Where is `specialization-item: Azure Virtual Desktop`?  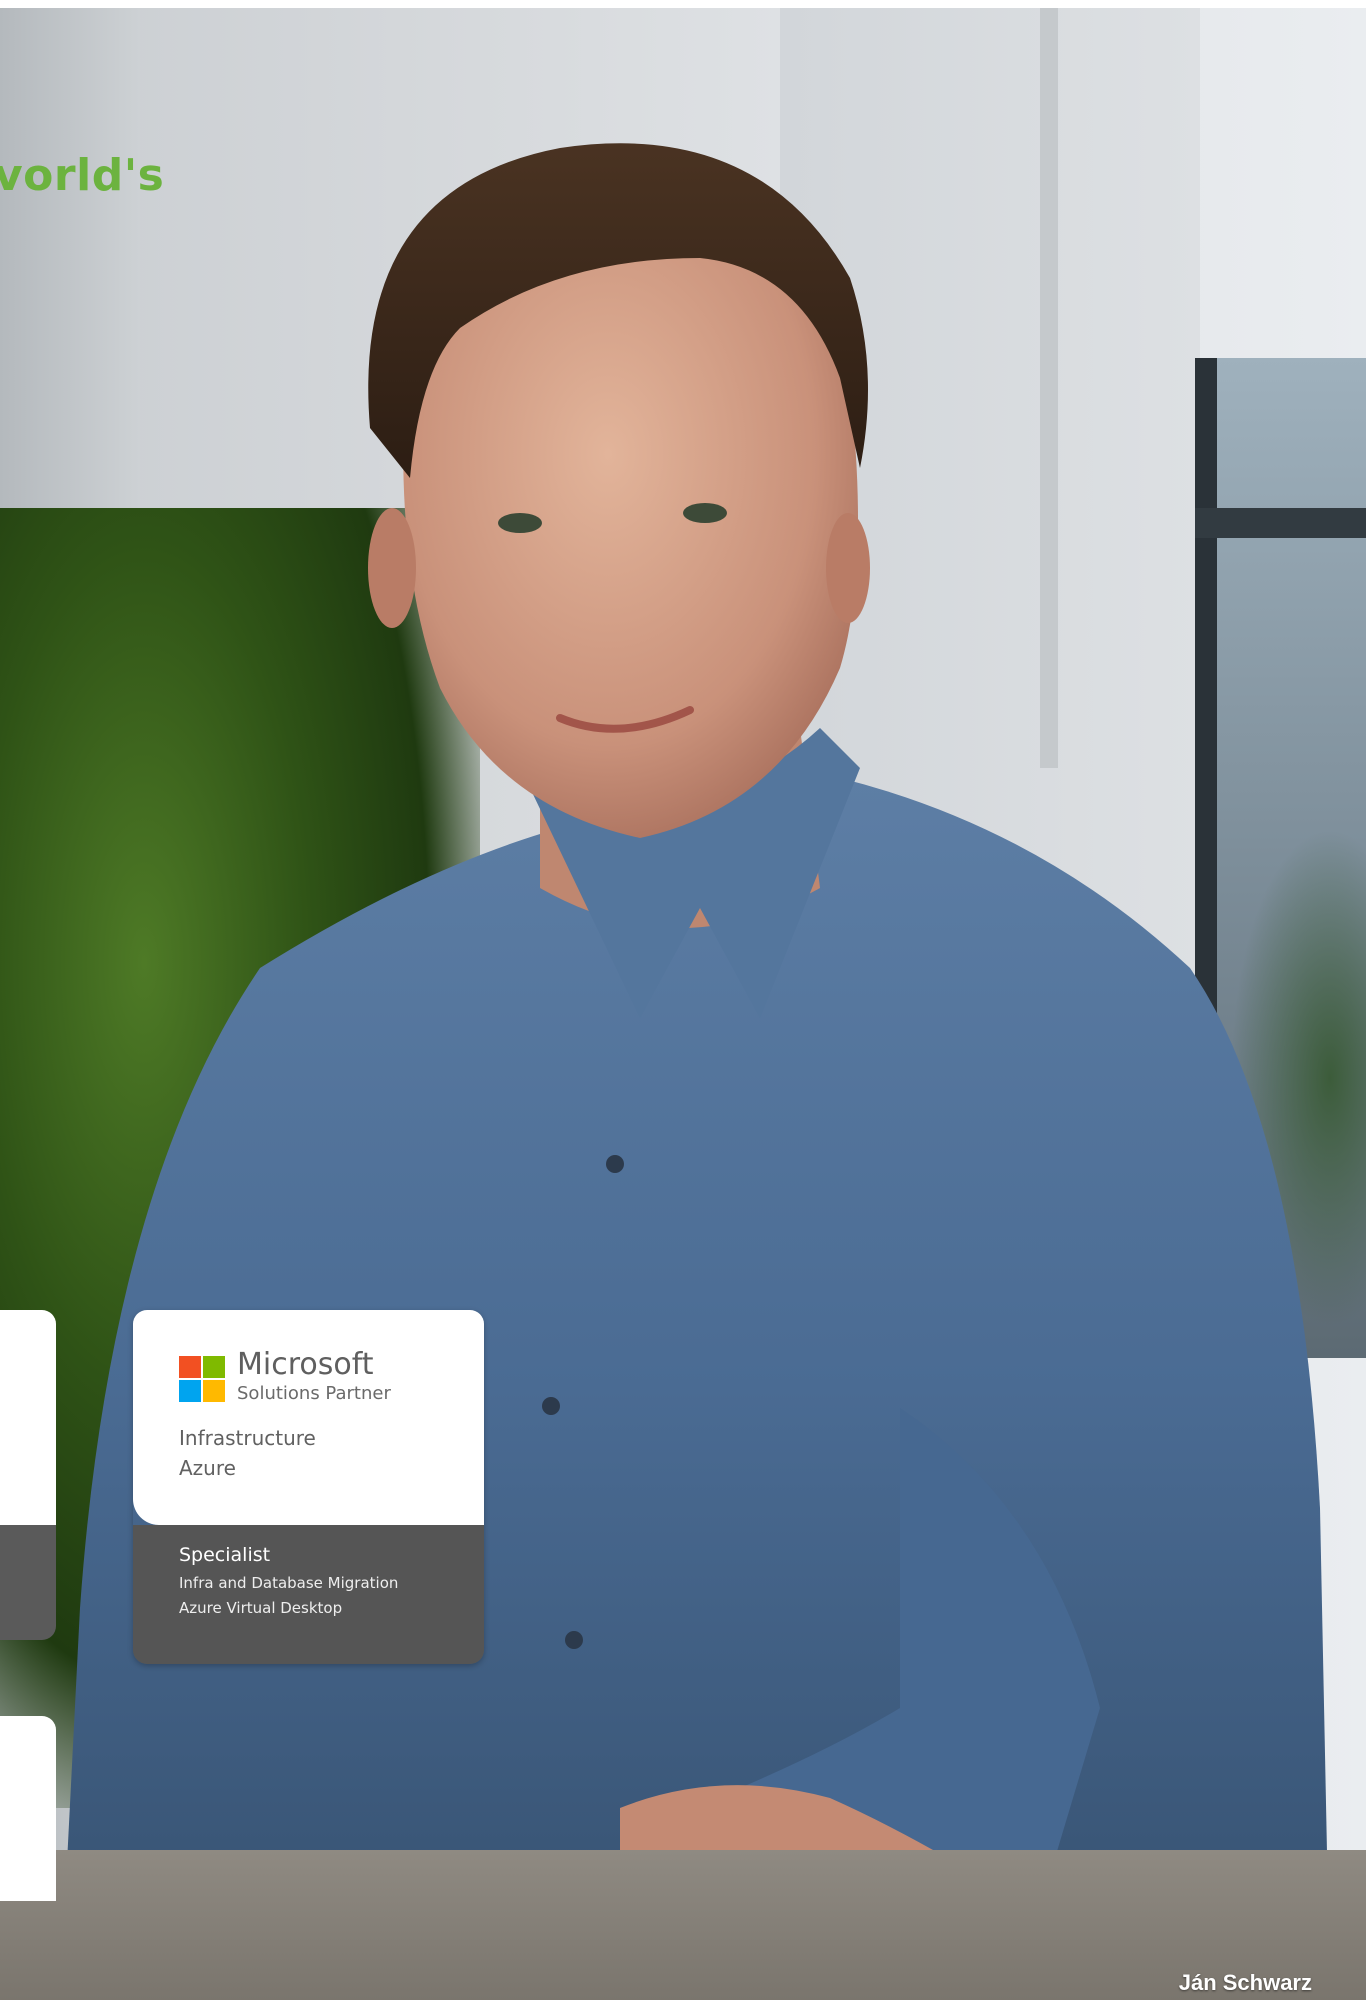
specialization-item: Azure Virtual Desktop is located at coordinates (261, 1608).